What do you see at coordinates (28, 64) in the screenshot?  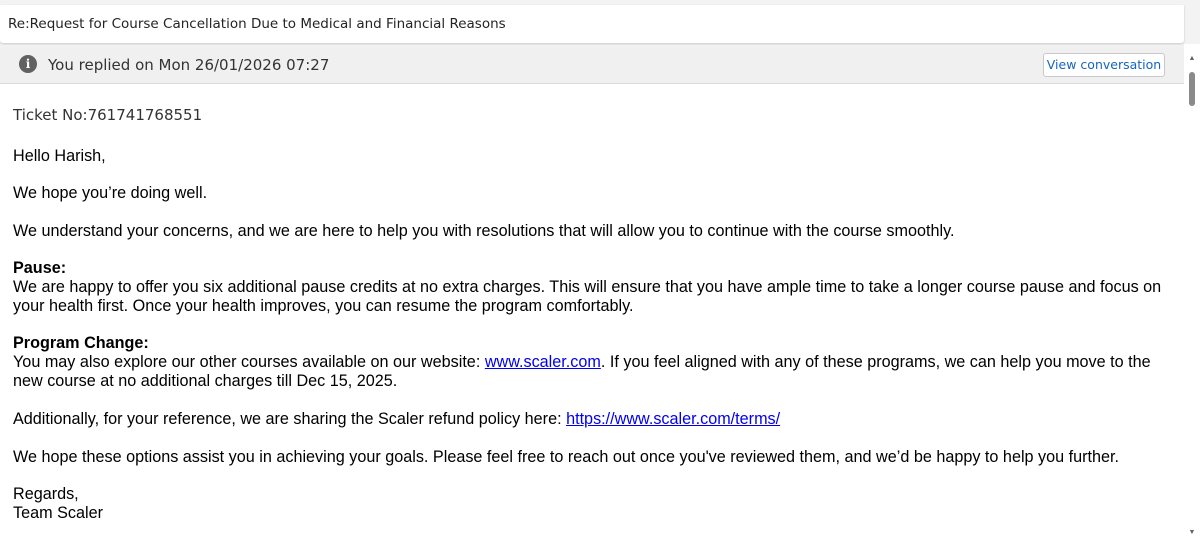 I see `info-icon: i` at bounding box center [28, 64].